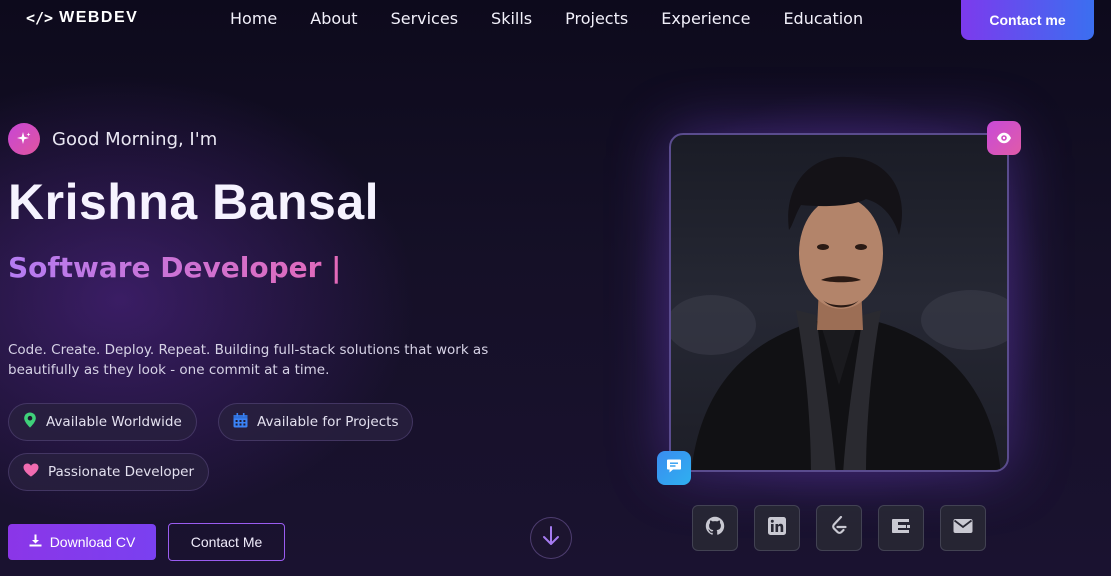  Describe the element at coordinates (30, 422) in the screenshot. I see `location-pin-icon` at that location.